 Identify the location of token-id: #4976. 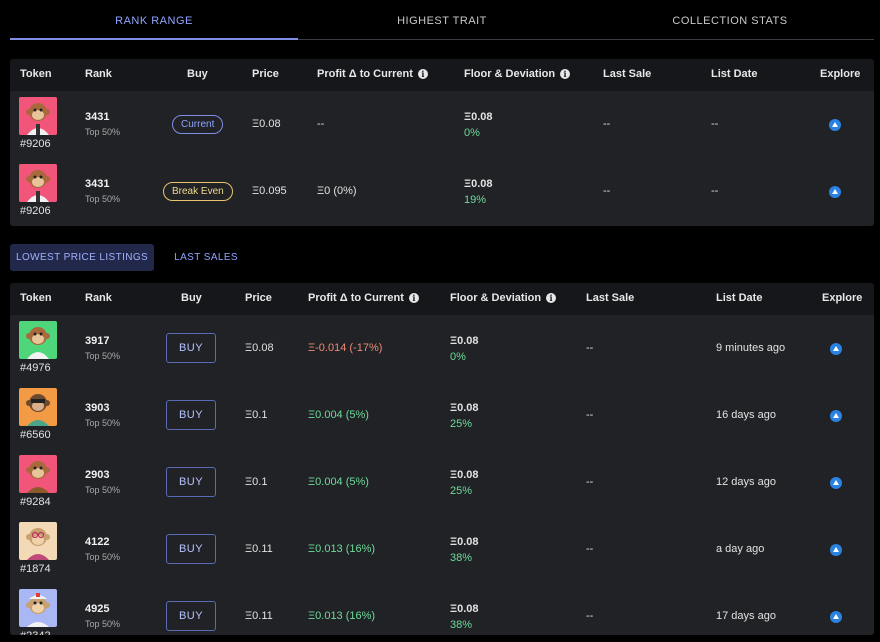
(35, 368).